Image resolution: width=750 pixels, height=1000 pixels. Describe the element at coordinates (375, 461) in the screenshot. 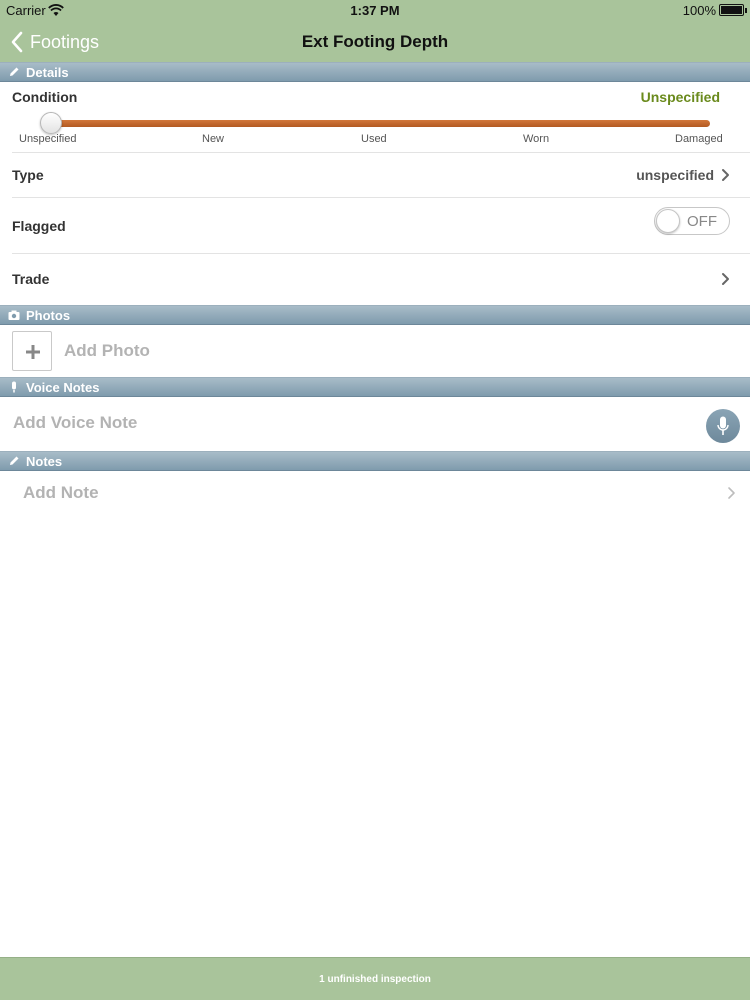

I see `section-header-notes: Notes` at that location.